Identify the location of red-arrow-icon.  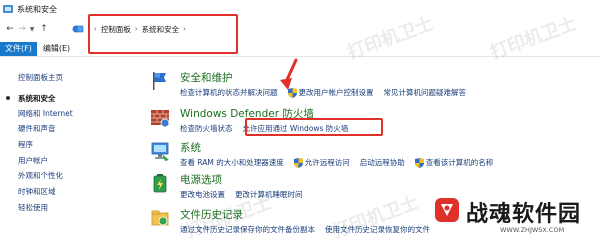
(289, 74).